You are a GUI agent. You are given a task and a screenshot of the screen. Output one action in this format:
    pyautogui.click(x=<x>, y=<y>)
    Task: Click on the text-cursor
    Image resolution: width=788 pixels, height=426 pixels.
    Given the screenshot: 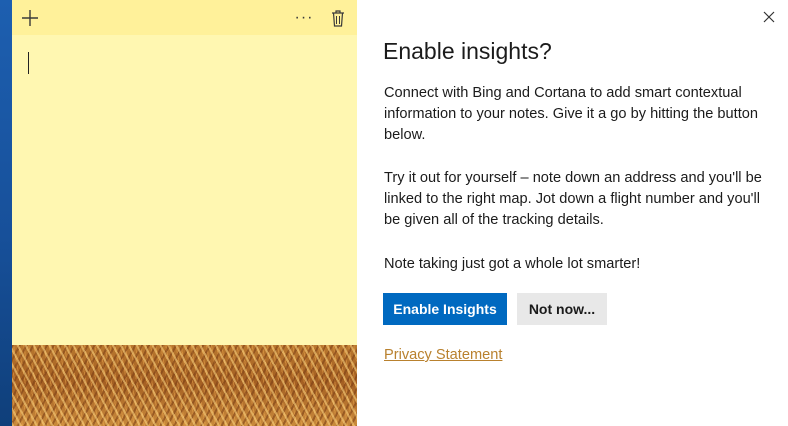 What is the action you would take?
    pyautogui.click(x=28, y=63)
    